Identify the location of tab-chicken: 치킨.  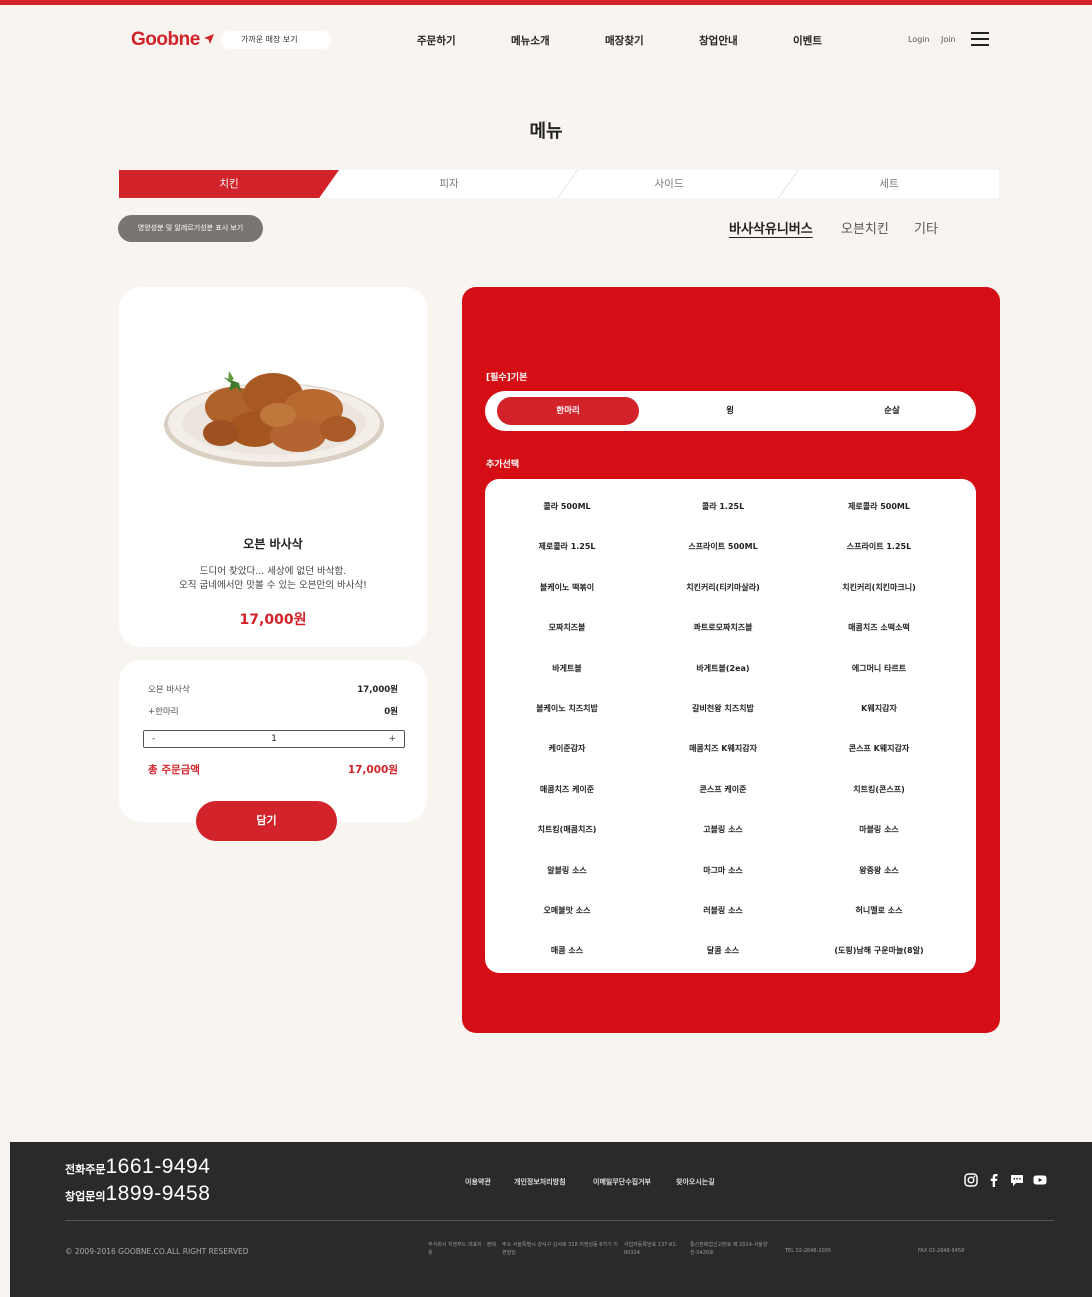
(229, 184).